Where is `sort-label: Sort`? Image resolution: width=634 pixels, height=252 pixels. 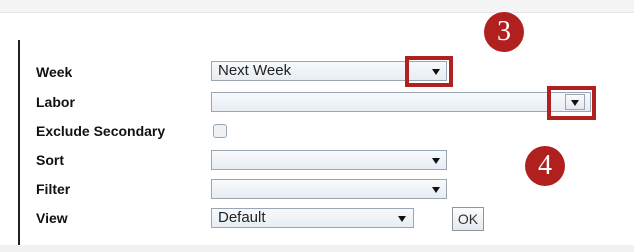
sort-label: Sort is located at coordinates (50, 160).